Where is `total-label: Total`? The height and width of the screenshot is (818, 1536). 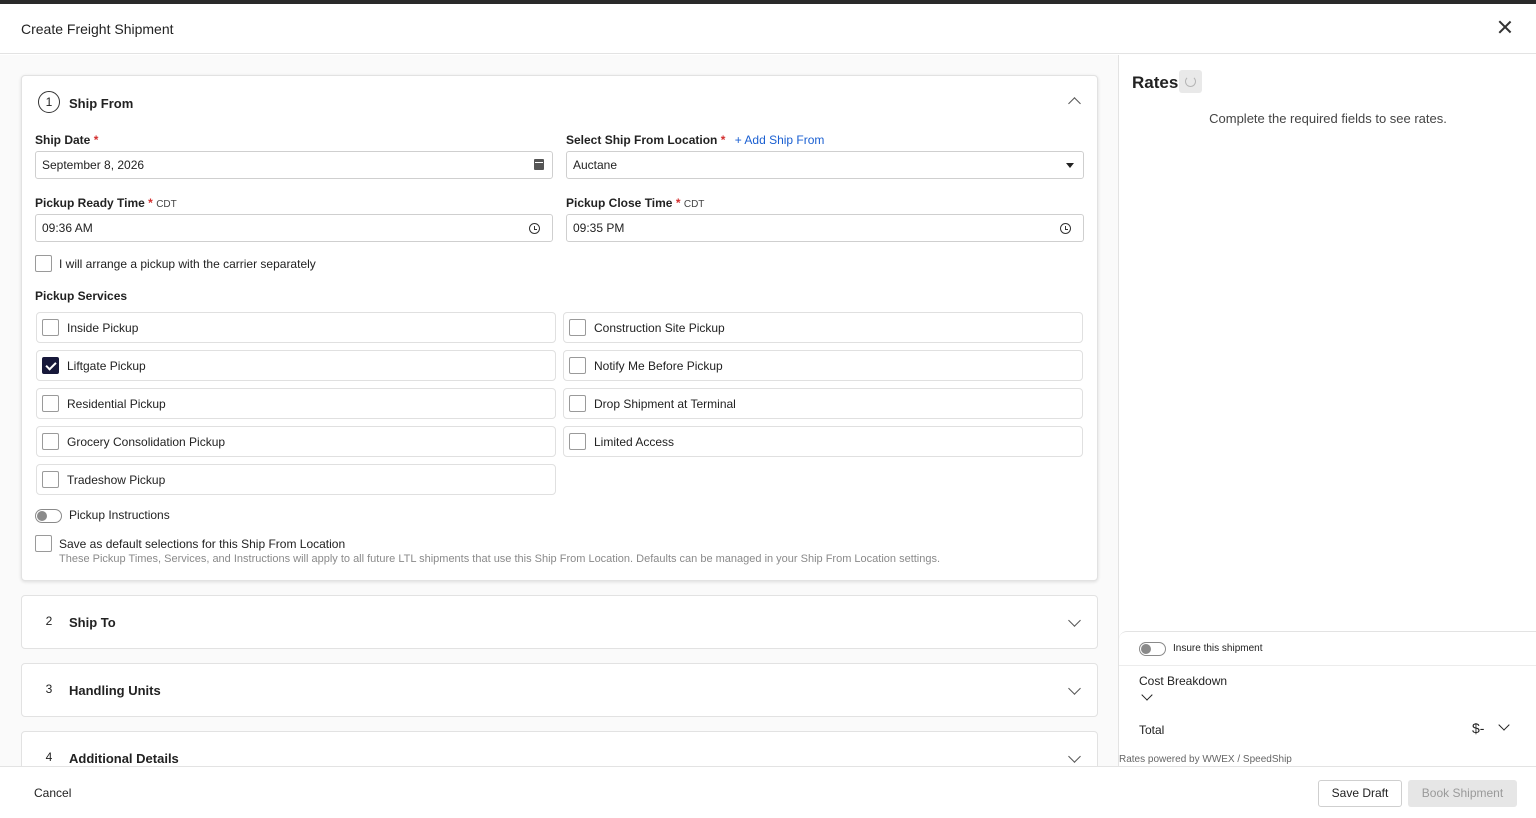
total-label: Total is located at coordinates (1152, 730).